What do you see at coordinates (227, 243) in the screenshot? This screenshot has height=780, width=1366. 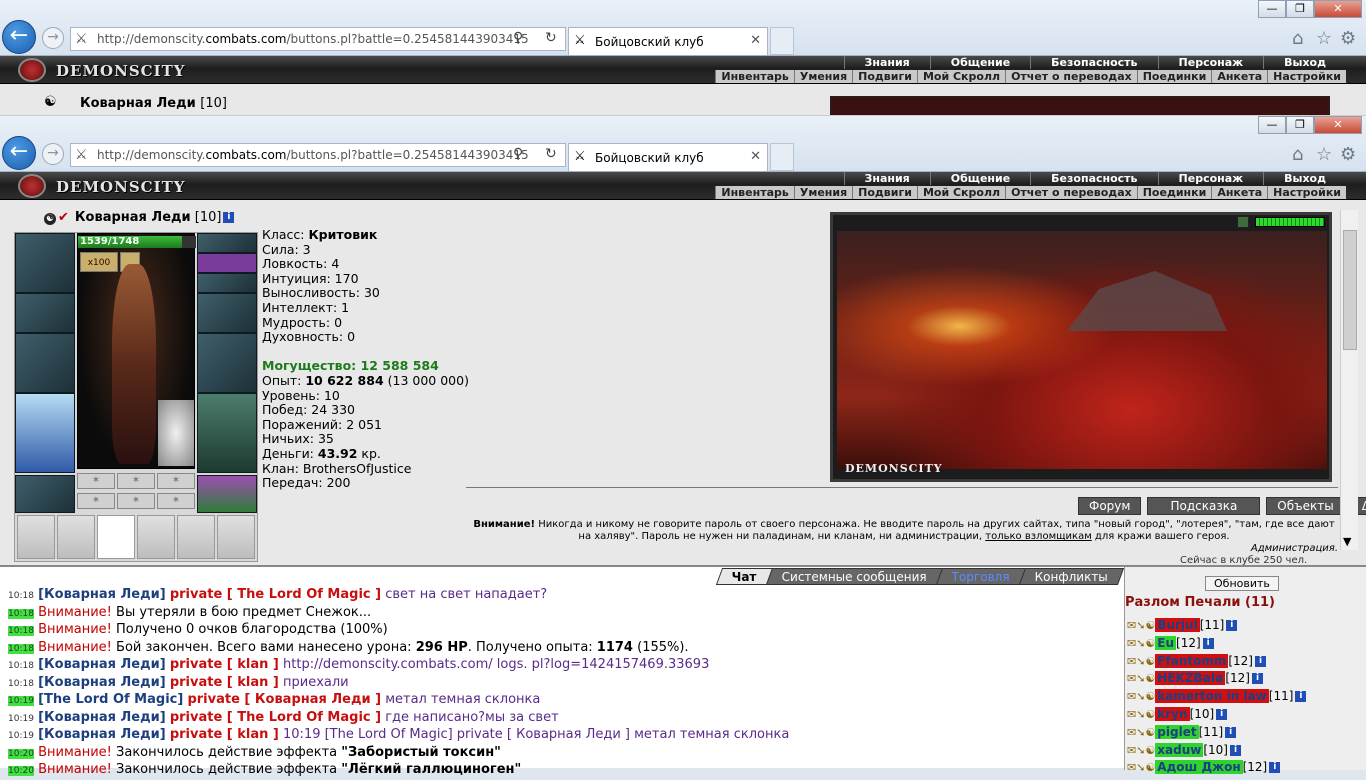 I see `necklace-slot` at bounding box center [227, 243].